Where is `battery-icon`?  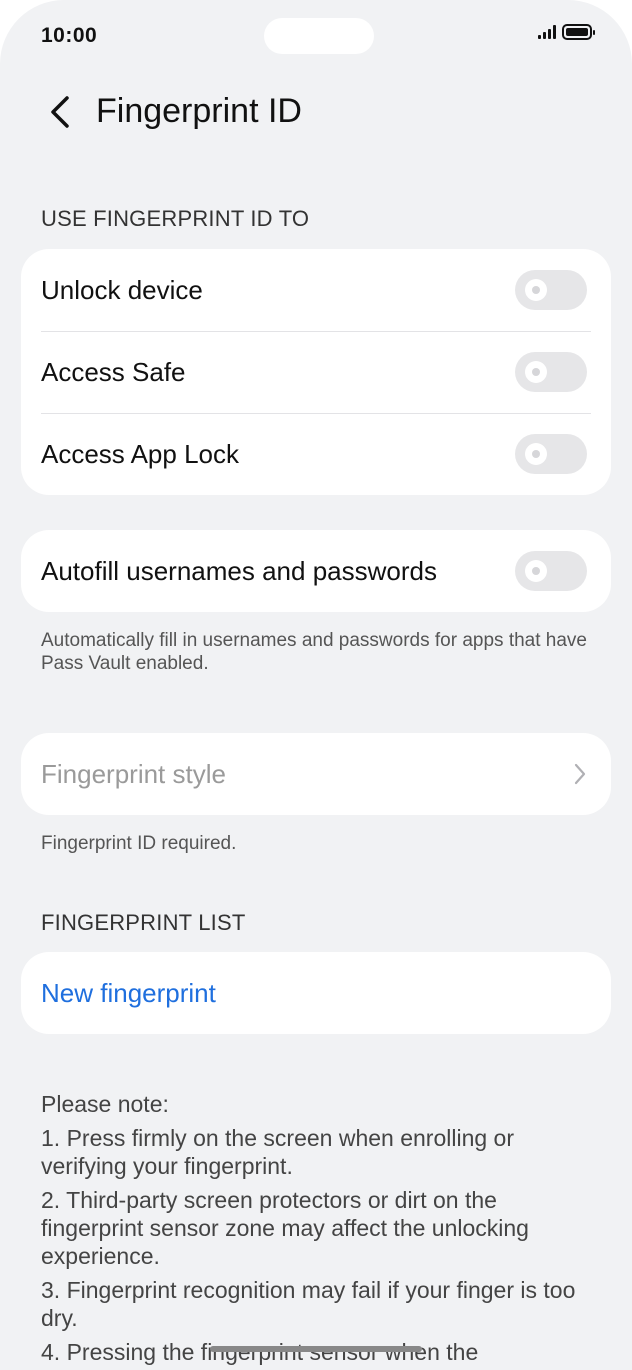
battery-icon is located at coordinates (578, 32).